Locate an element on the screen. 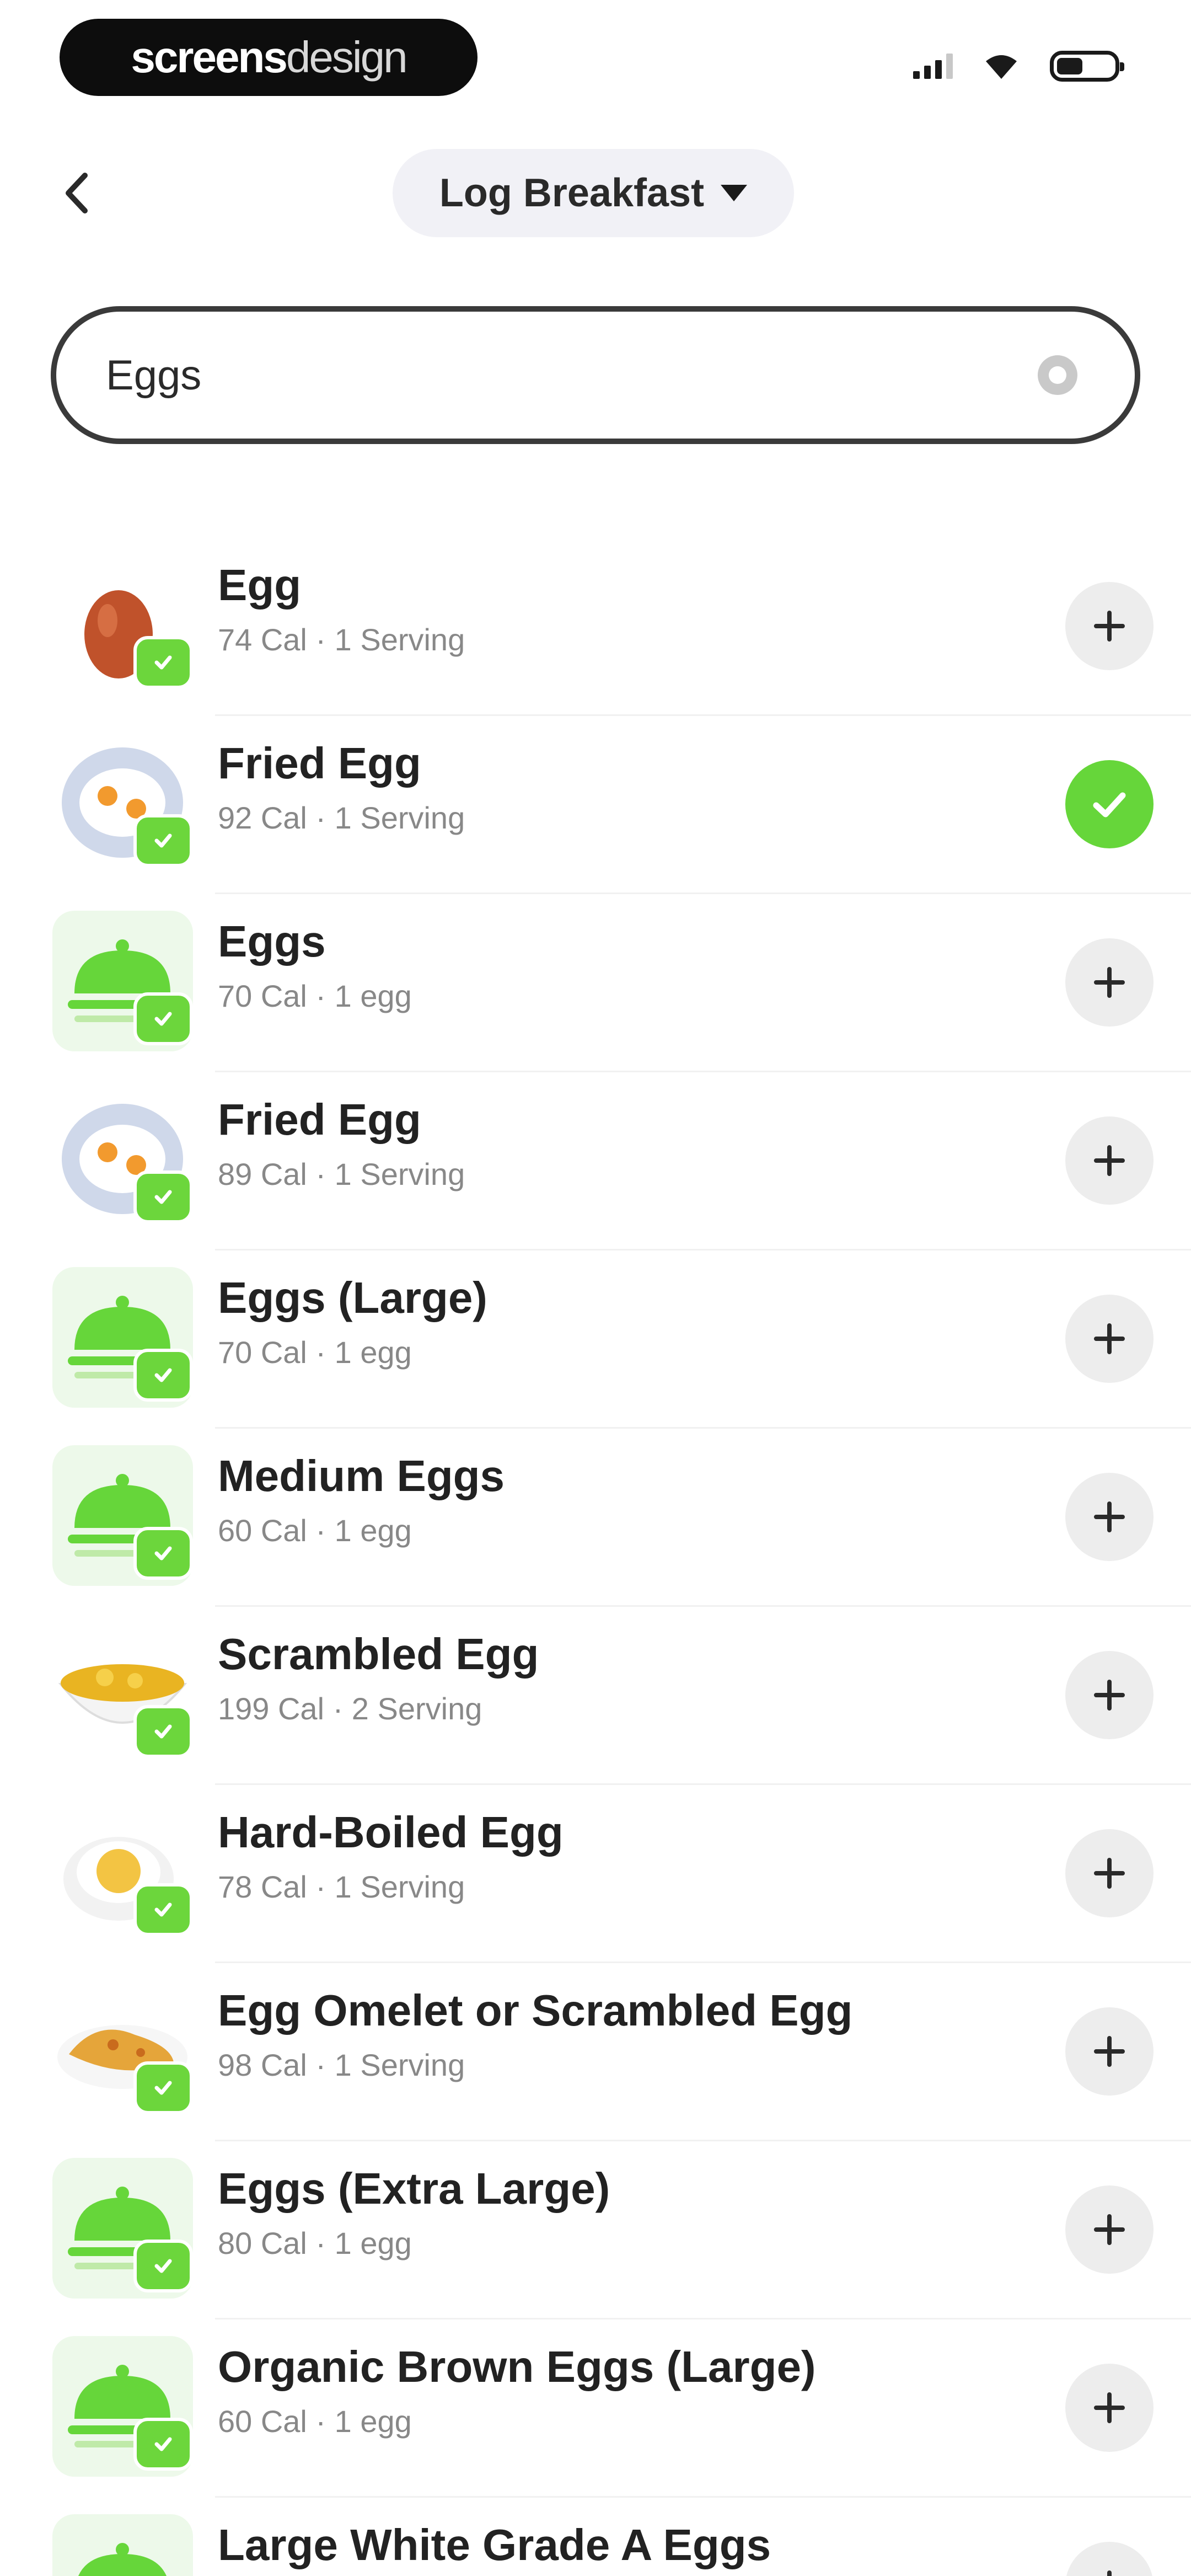  food-list-item: Egg 74 Cal · 1 Serving is located at coordinates (595, 627).